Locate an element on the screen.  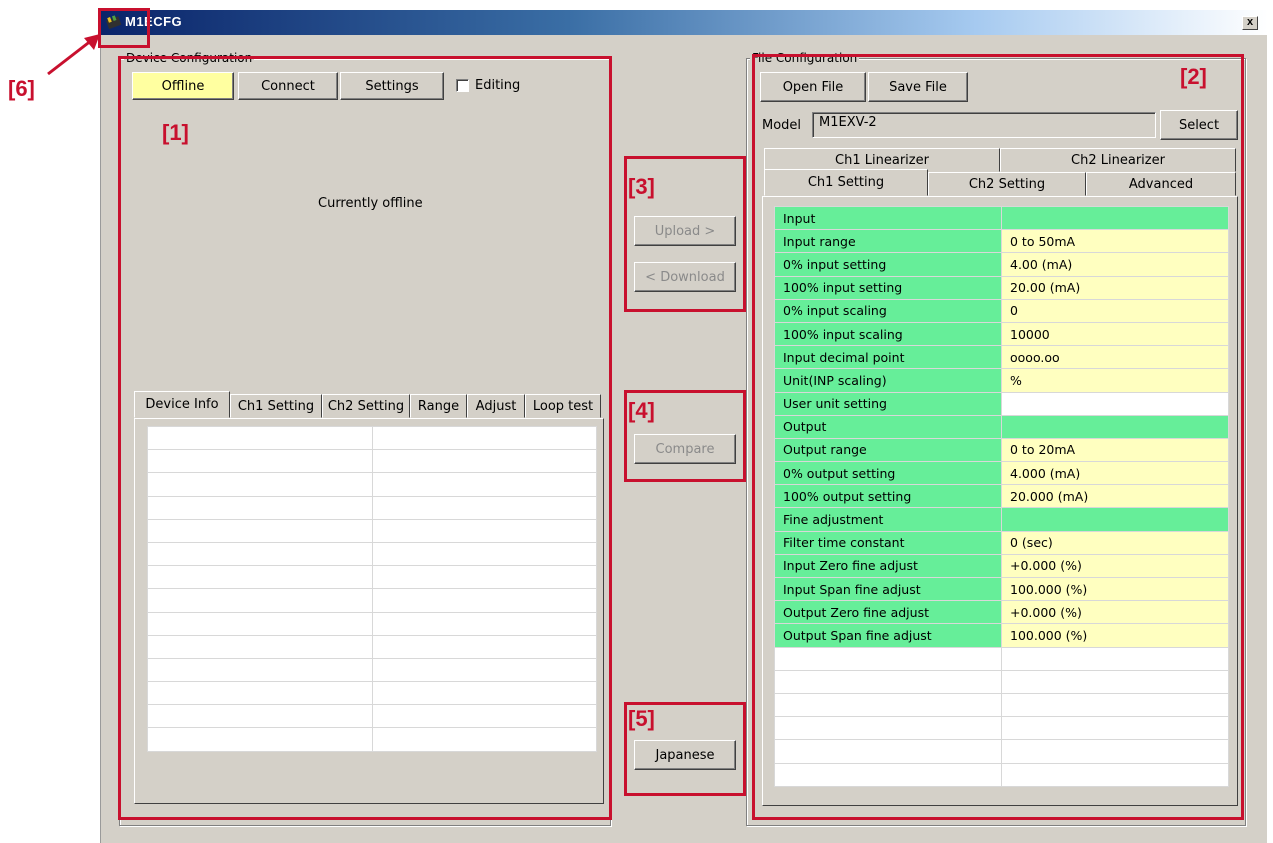
editing-checkbox-box is located at coordinates (462, 85).